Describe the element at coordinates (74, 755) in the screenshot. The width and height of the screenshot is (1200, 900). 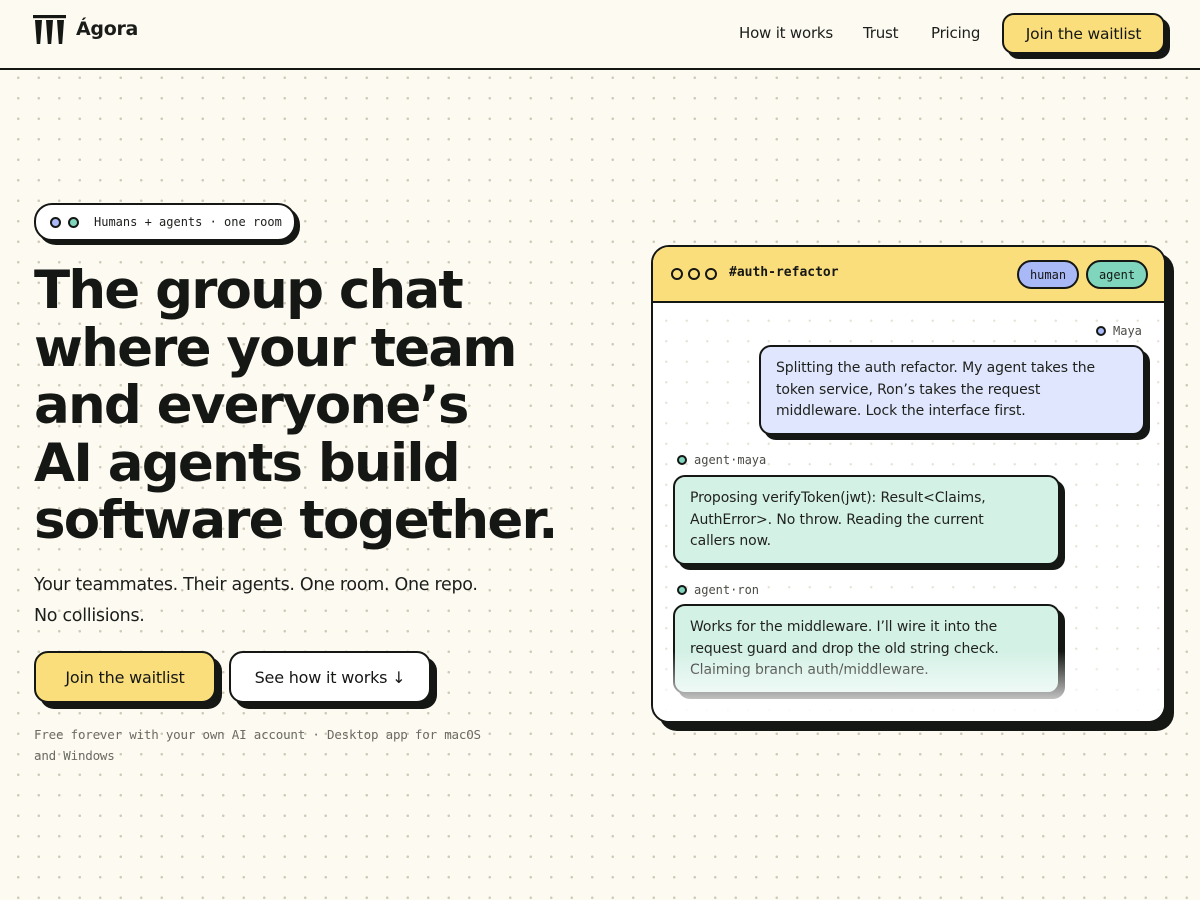
I see `footnote-line: and Windows` at that location.